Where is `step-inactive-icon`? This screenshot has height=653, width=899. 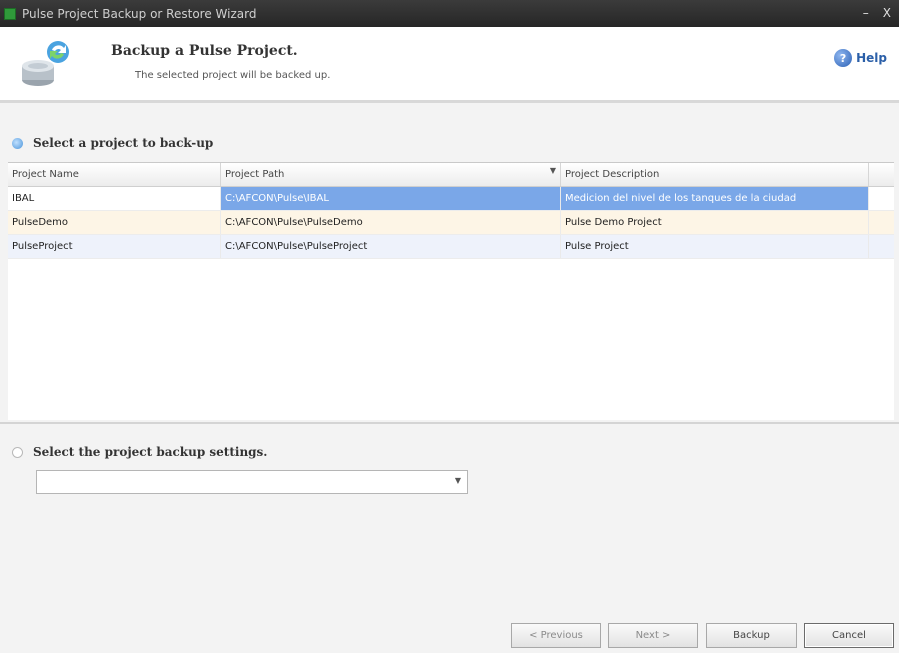 step-inactive-icon is located at coordinates (17, 452).